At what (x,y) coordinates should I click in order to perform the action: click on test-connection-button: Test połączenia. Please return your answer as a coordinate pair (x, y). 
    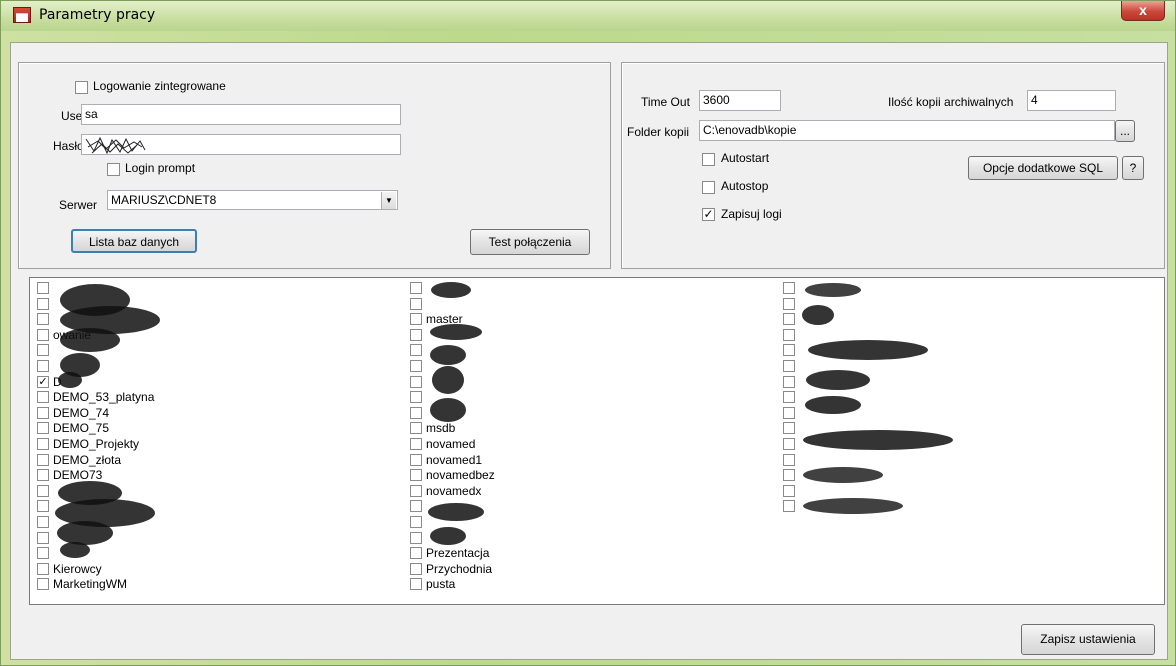
    Looking at the image, I should click on (530, 242).